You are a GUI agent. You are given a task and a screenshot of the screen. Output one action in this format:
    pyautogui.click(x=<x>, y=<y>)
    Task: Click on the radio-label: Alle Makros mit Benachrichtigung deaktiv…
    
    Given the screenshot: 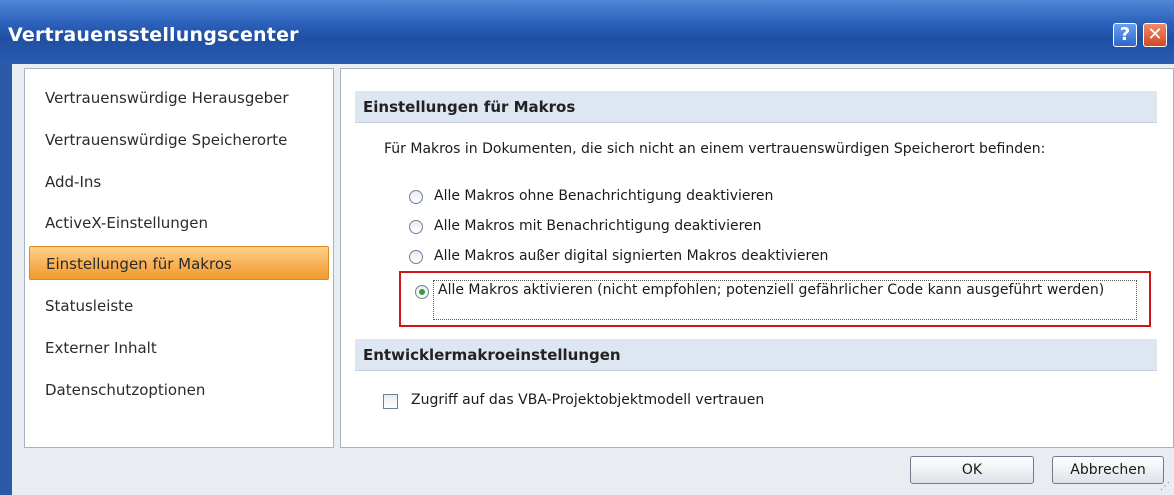 What is the action you would take?
    pyautogui.click(x=598, y=226)
    